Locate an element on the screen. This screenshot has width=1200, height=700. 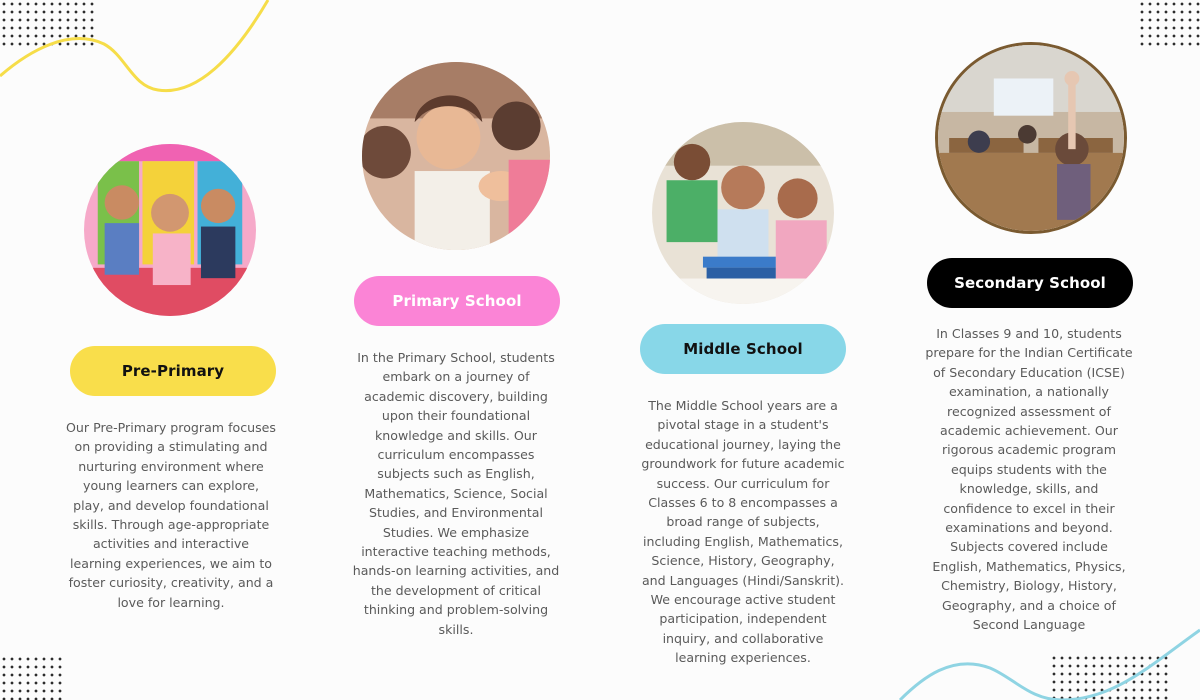
students-reading-photo-icon is located at coordinates (743, 213).